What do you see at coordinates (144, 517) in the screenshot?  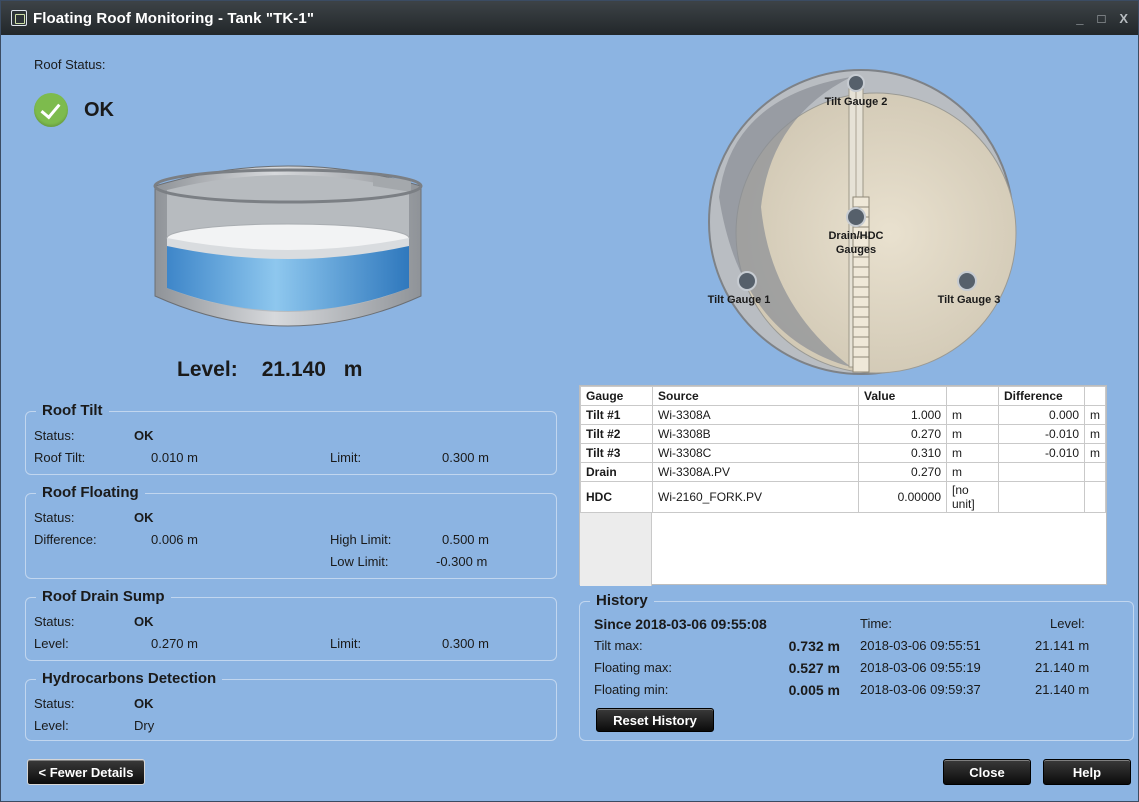 I see `roof-floating-status-value: OK` at bounding box center [144, 517].